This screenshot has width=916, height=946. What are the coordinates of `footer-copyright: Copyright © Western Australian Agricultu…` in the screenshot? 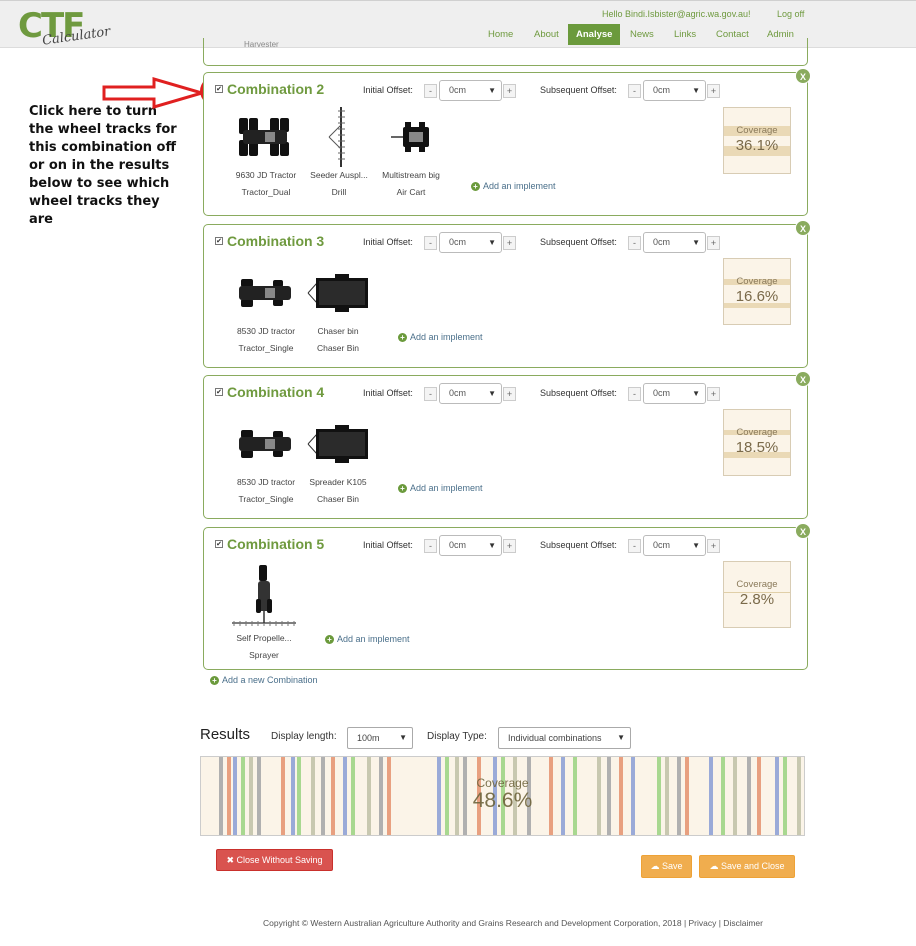 It's located at (458, 923).